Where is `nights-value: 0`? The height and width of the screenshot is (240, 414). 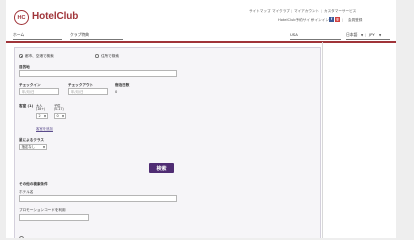 nights-value: 0 is located at coordinates (116, 92).